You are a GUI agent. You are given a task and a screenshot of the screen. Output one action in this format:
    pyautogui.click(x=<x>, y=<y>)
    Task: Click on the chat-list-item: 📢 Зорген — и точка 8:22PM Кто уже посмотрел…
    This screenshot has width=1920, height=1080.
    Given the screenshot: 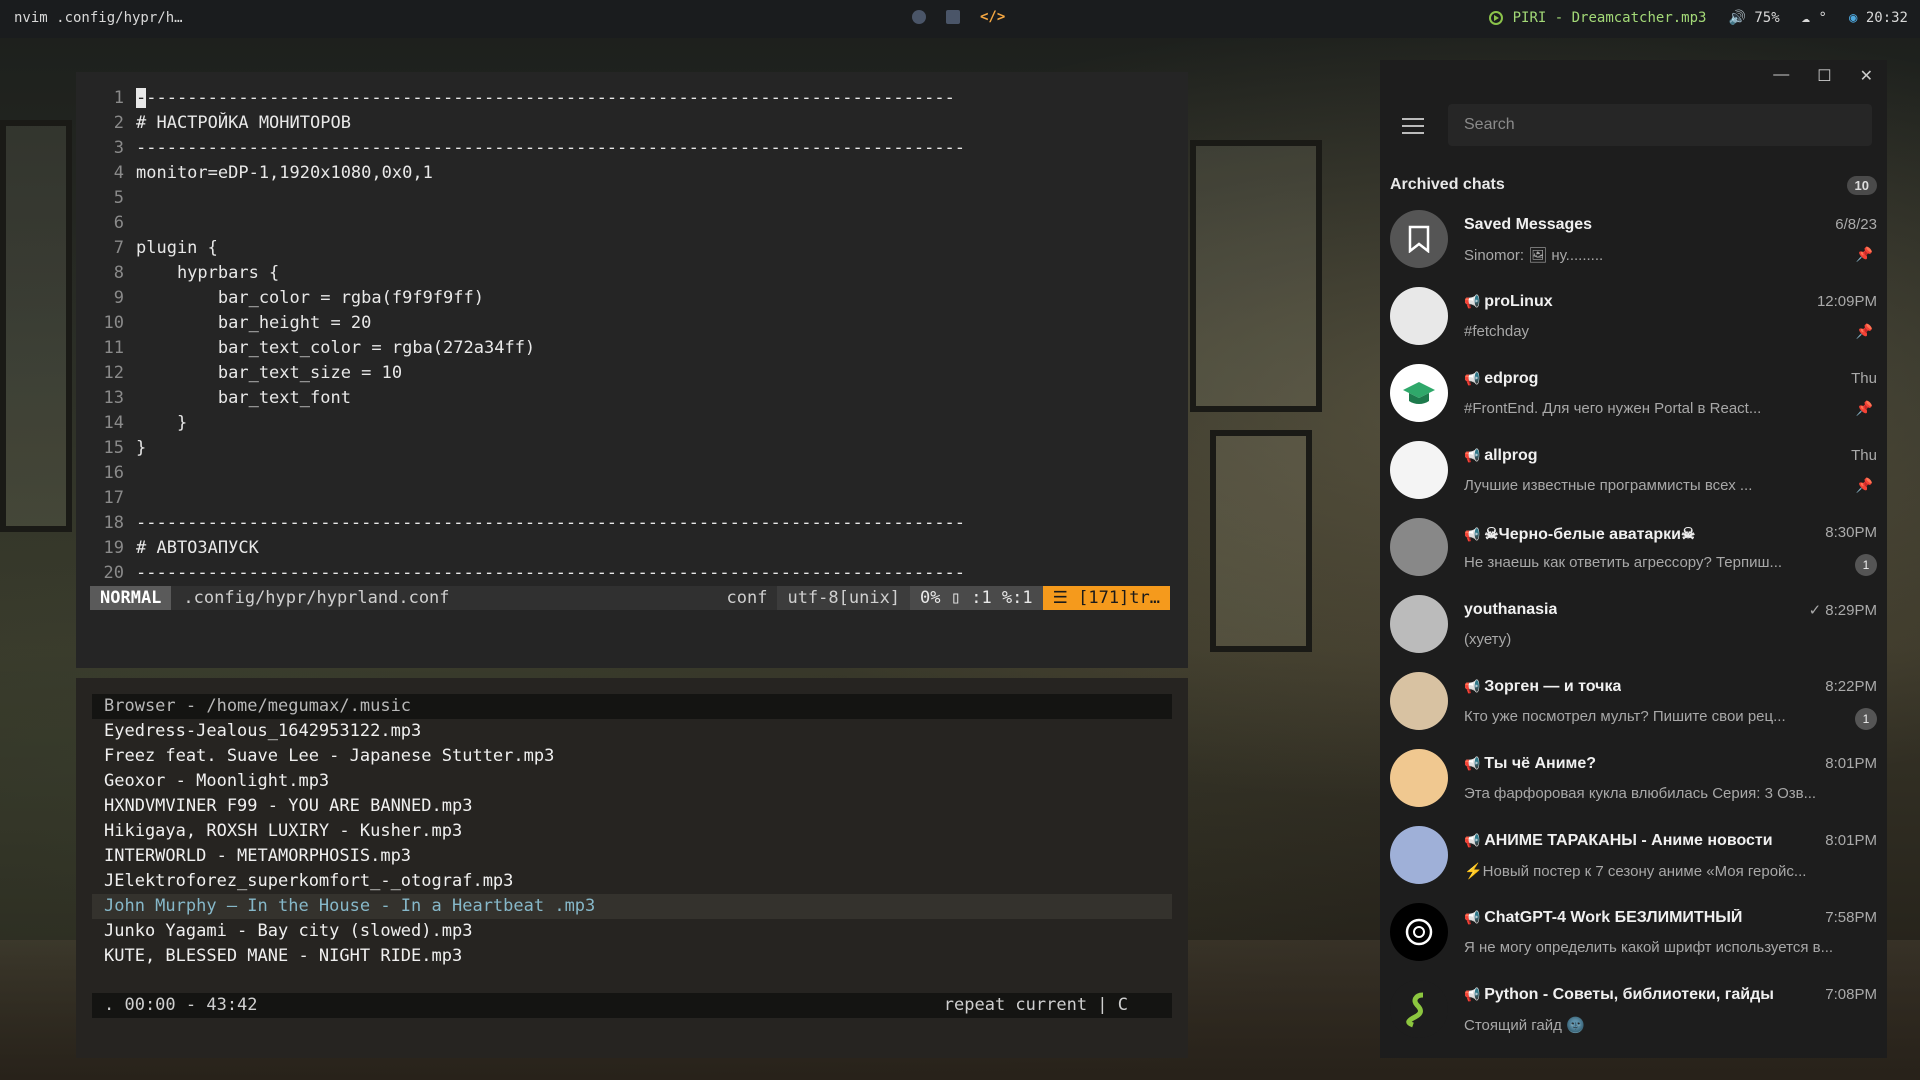 What is the action you would take?
    pyautogui.click(x=1633, y=704)
    